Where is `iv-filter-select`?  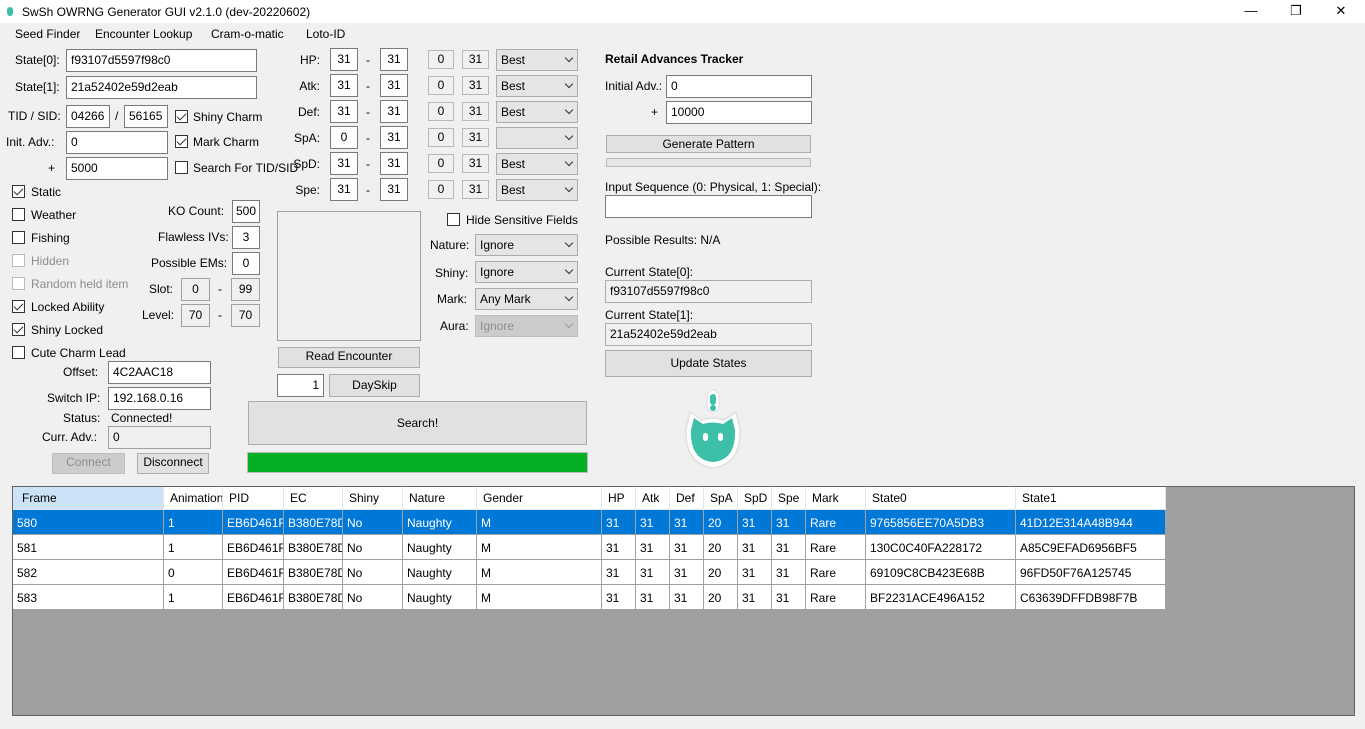 iv-filter-select is located at coordinates (537, 138).